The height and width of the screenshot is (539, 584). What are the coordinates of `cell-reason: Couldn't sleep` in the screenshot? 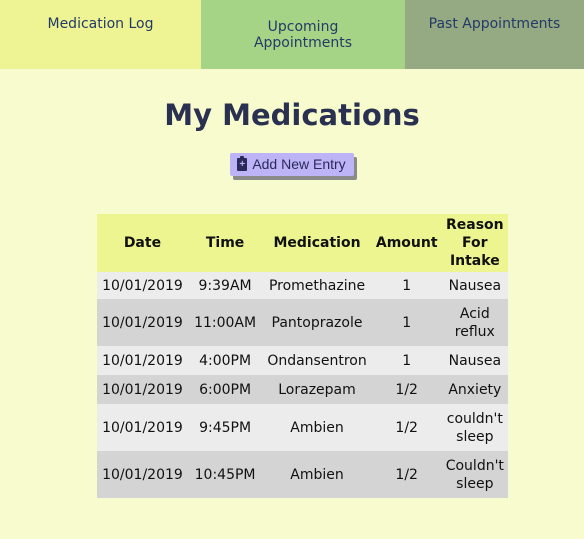 It's located at (474, 474).